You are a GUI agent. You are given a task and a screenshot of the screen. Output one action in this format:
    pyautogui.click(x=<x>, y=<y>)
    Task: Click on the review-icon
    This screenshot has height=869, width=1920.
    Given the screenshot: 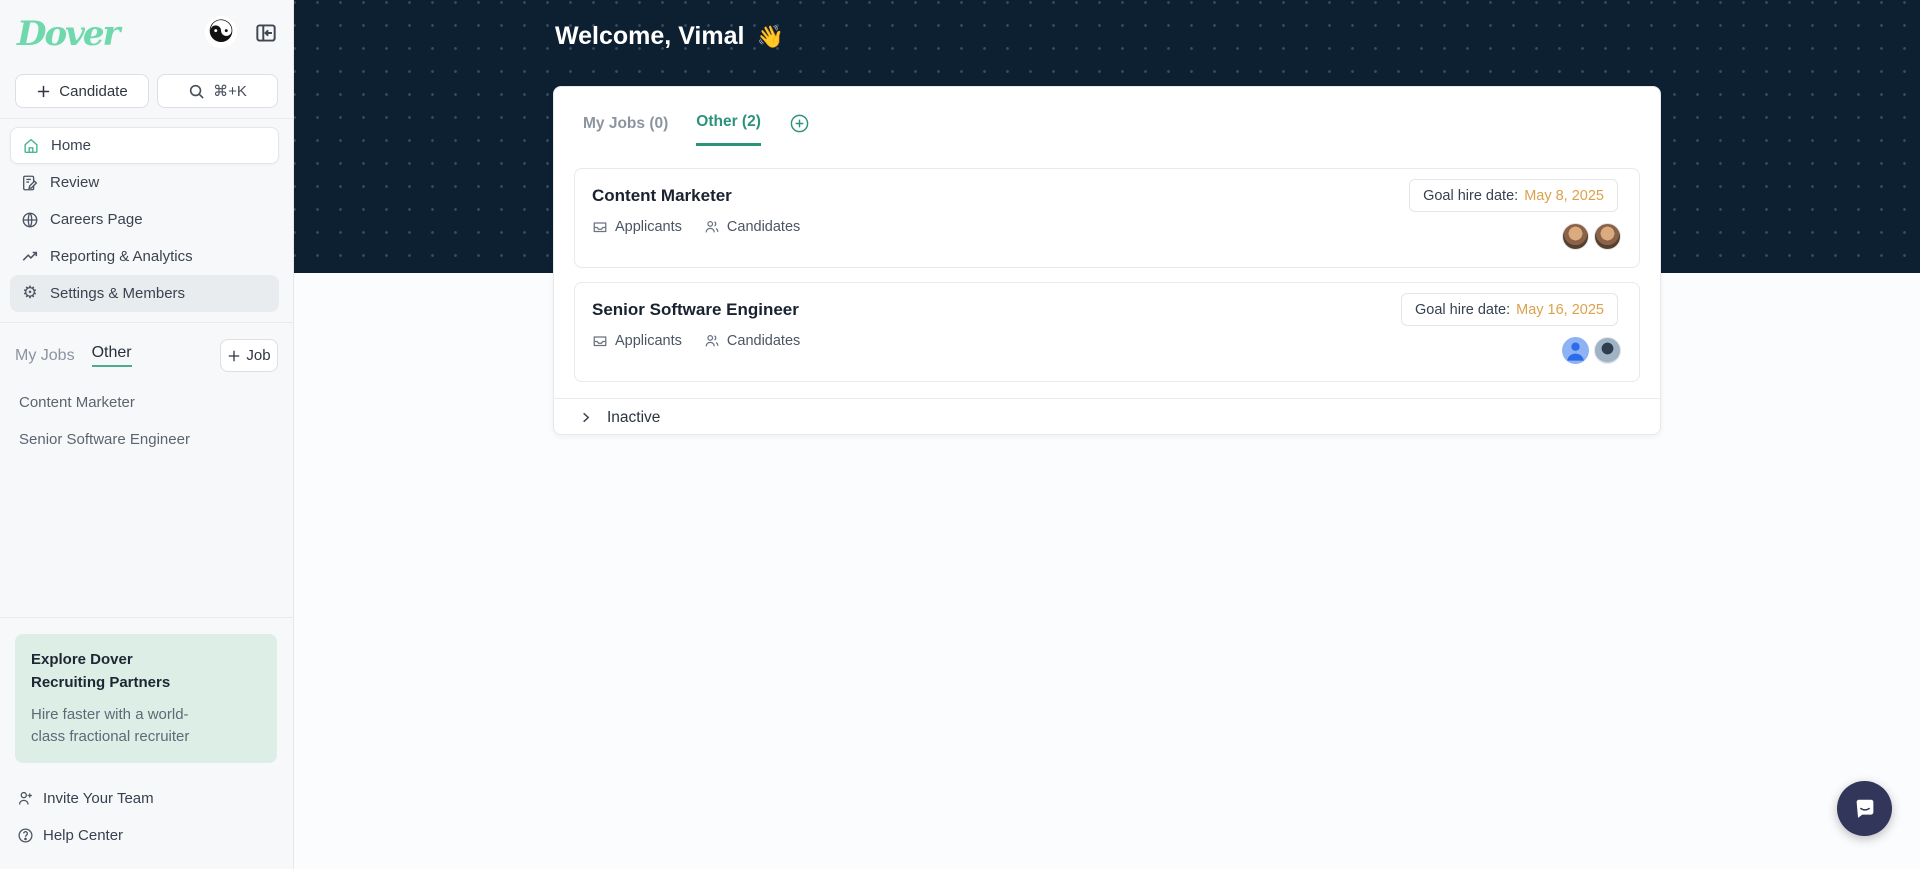 What is the action you would take?
    pyautogui.click(x=30, y=183)
    